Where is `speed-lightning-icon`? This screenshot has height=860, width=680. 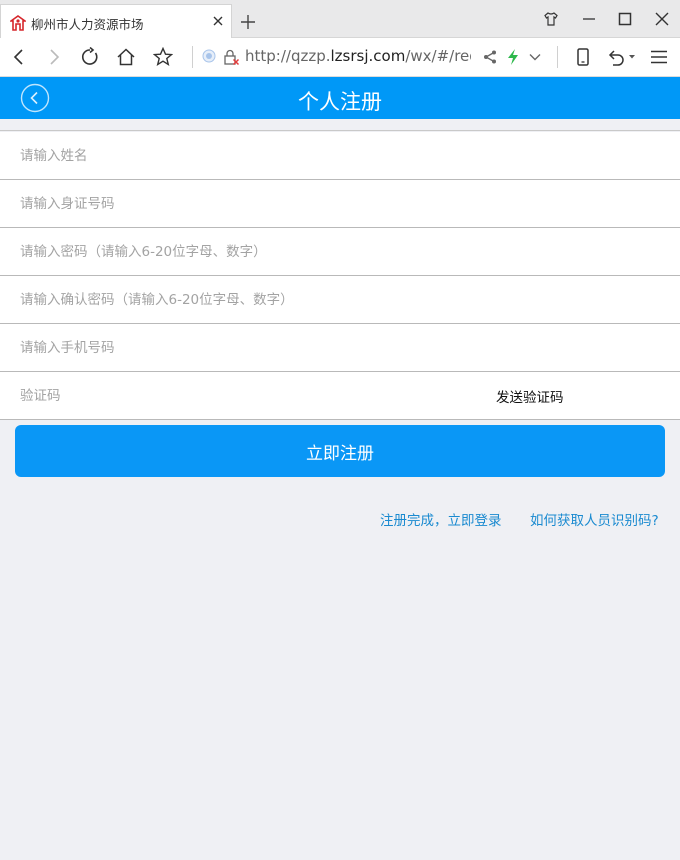 speed-lightning-icon is located at coordinates (513, 57).